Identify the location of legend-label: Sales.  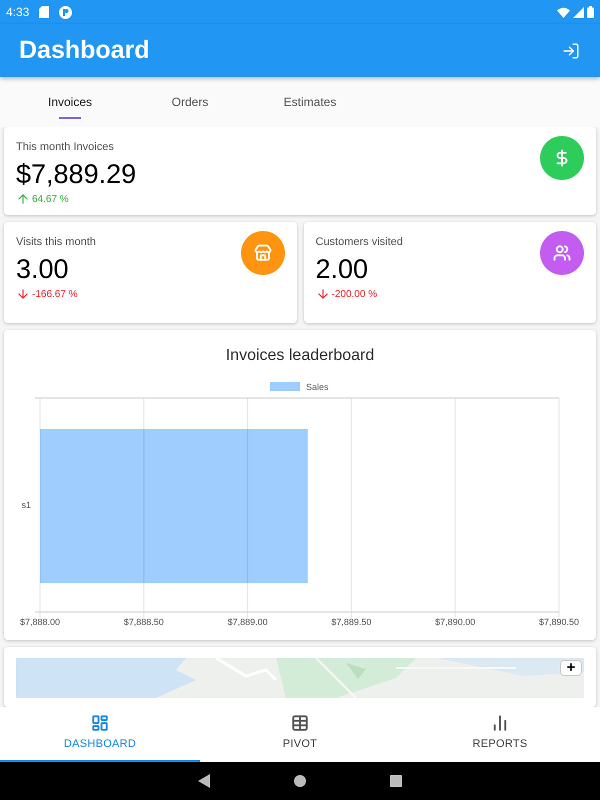
(318, 387).